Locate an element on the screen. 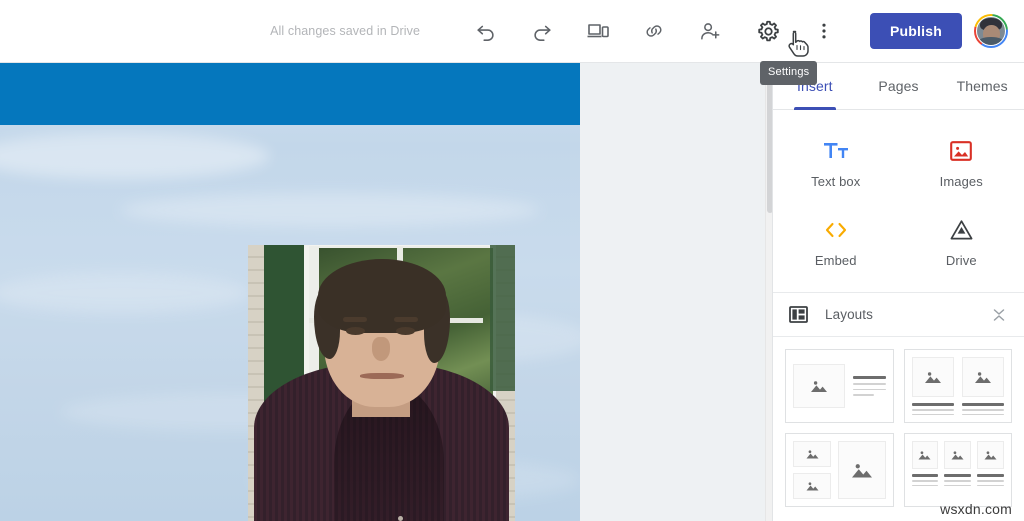 This screenshot has height=521, width=1024. layouts-section-title: Layouts is located at coordinates (849, 314).